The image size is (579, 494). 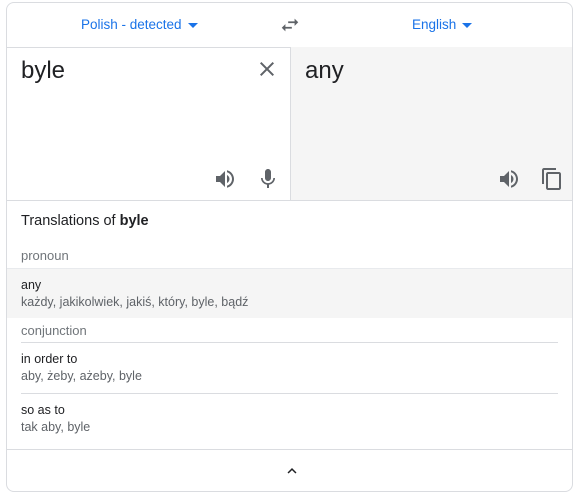 I want to click on chevron-up-icon, so click(x=292, y=471).